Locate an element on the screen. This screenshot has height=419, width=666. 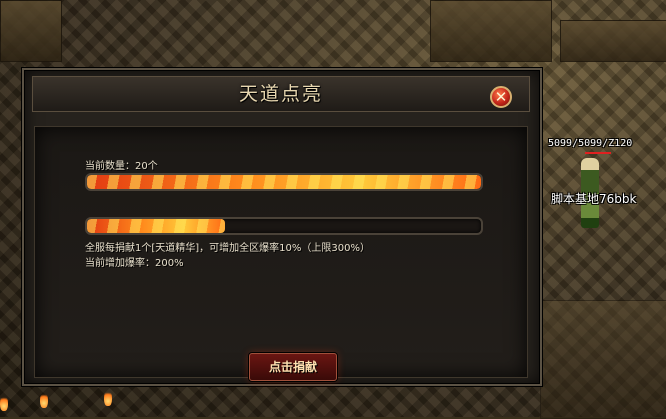
count-progress-bar is located at coordinates (284, 182).